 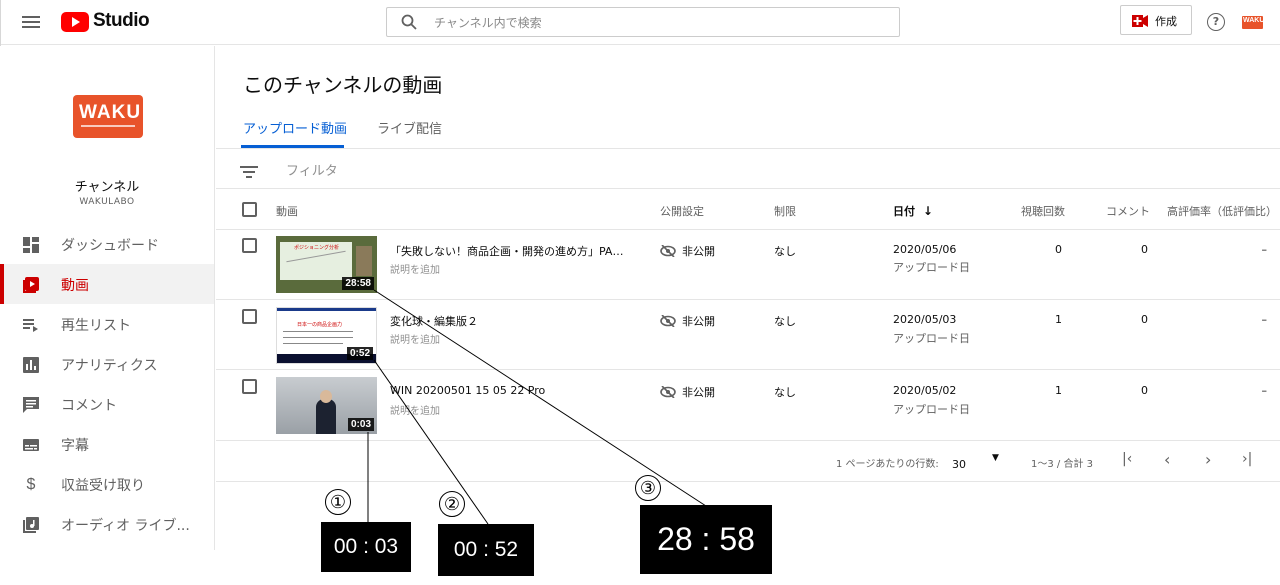 I want to click on callout-number-2: ②, so click(x=452, y=504).